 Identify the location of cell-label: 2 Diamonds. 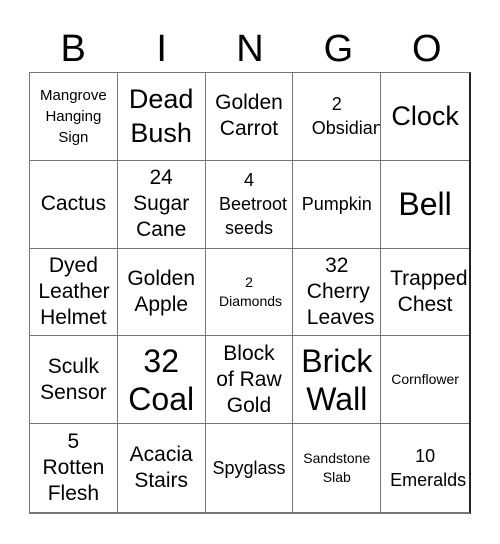
(250, 291).